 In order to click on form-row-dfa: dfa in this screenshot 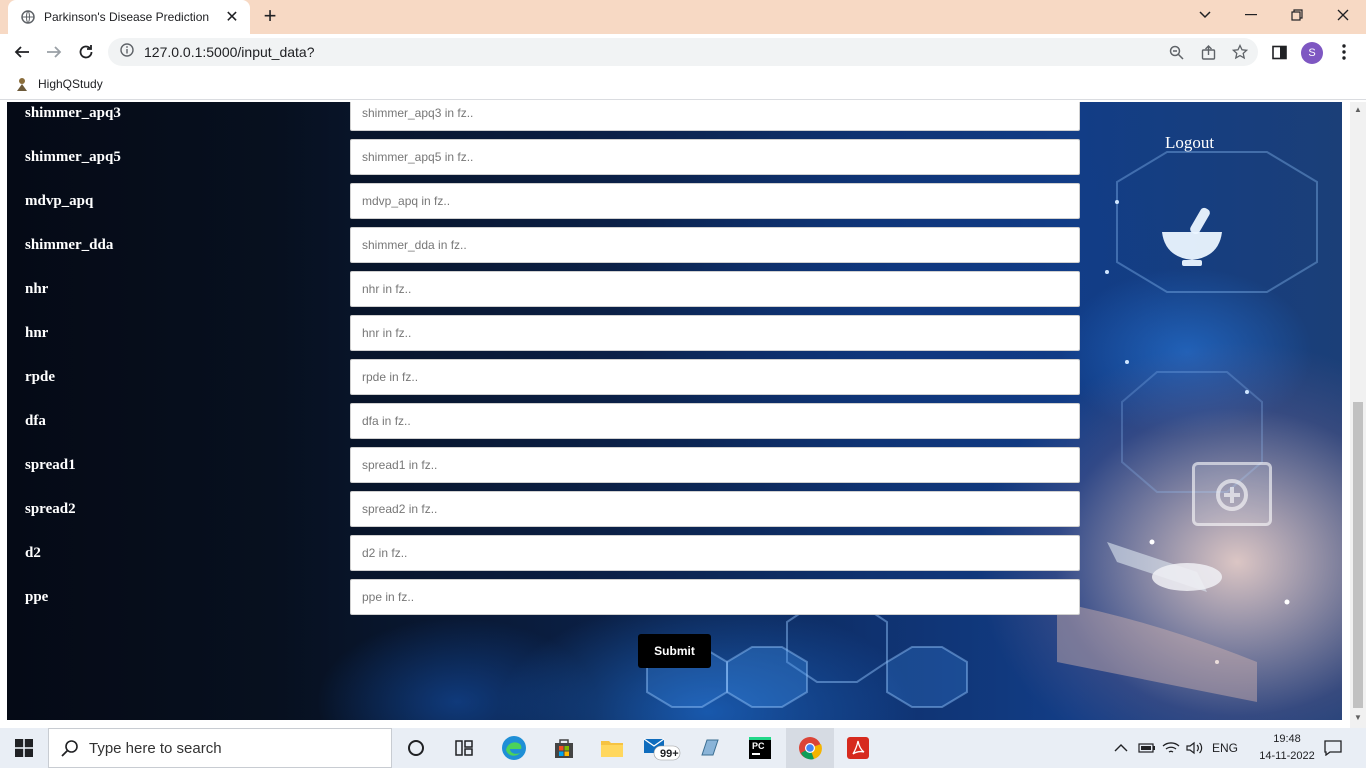, I will do `click(557, 422)`.